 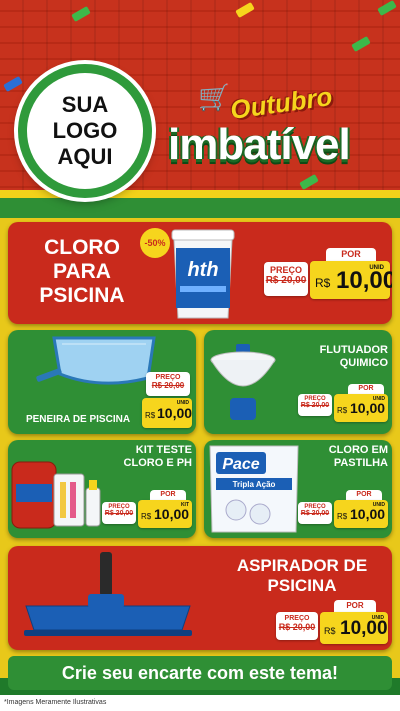 I want to click on brand-subtitle: Tripla Ação, so click(x=254, y=484).